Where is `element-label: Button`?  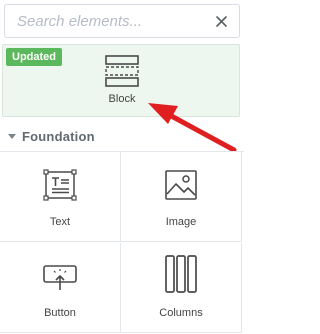 element-label: Button is located at coordinates (60, 313).